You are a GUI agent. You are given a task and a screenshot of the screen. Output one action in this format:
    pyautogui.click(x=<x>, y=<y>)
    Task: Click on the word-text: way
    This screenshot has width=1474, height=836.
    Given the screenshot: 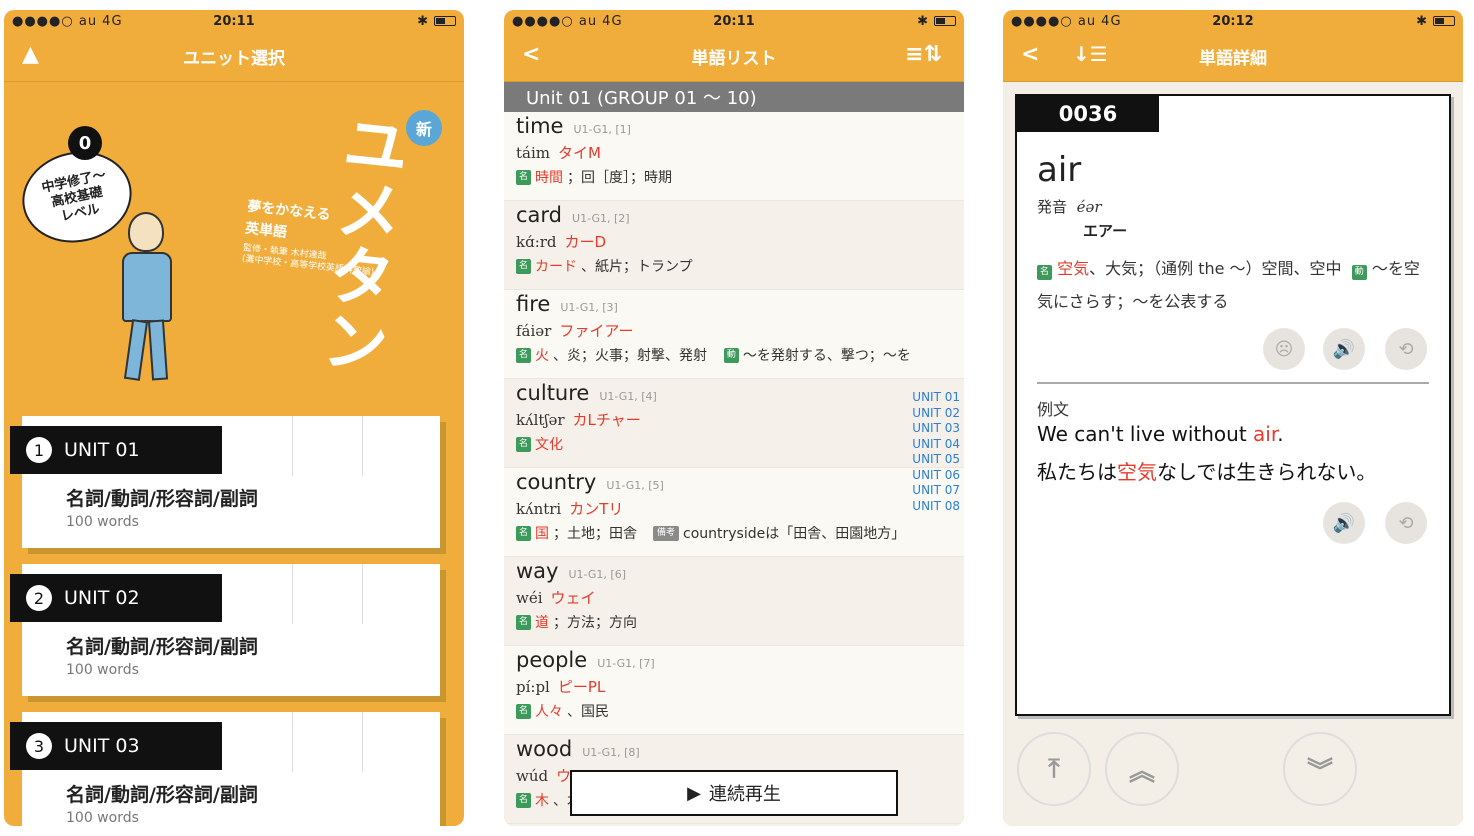 What is the action you would take?
    pyautogui.click(x=537, y=571)
    